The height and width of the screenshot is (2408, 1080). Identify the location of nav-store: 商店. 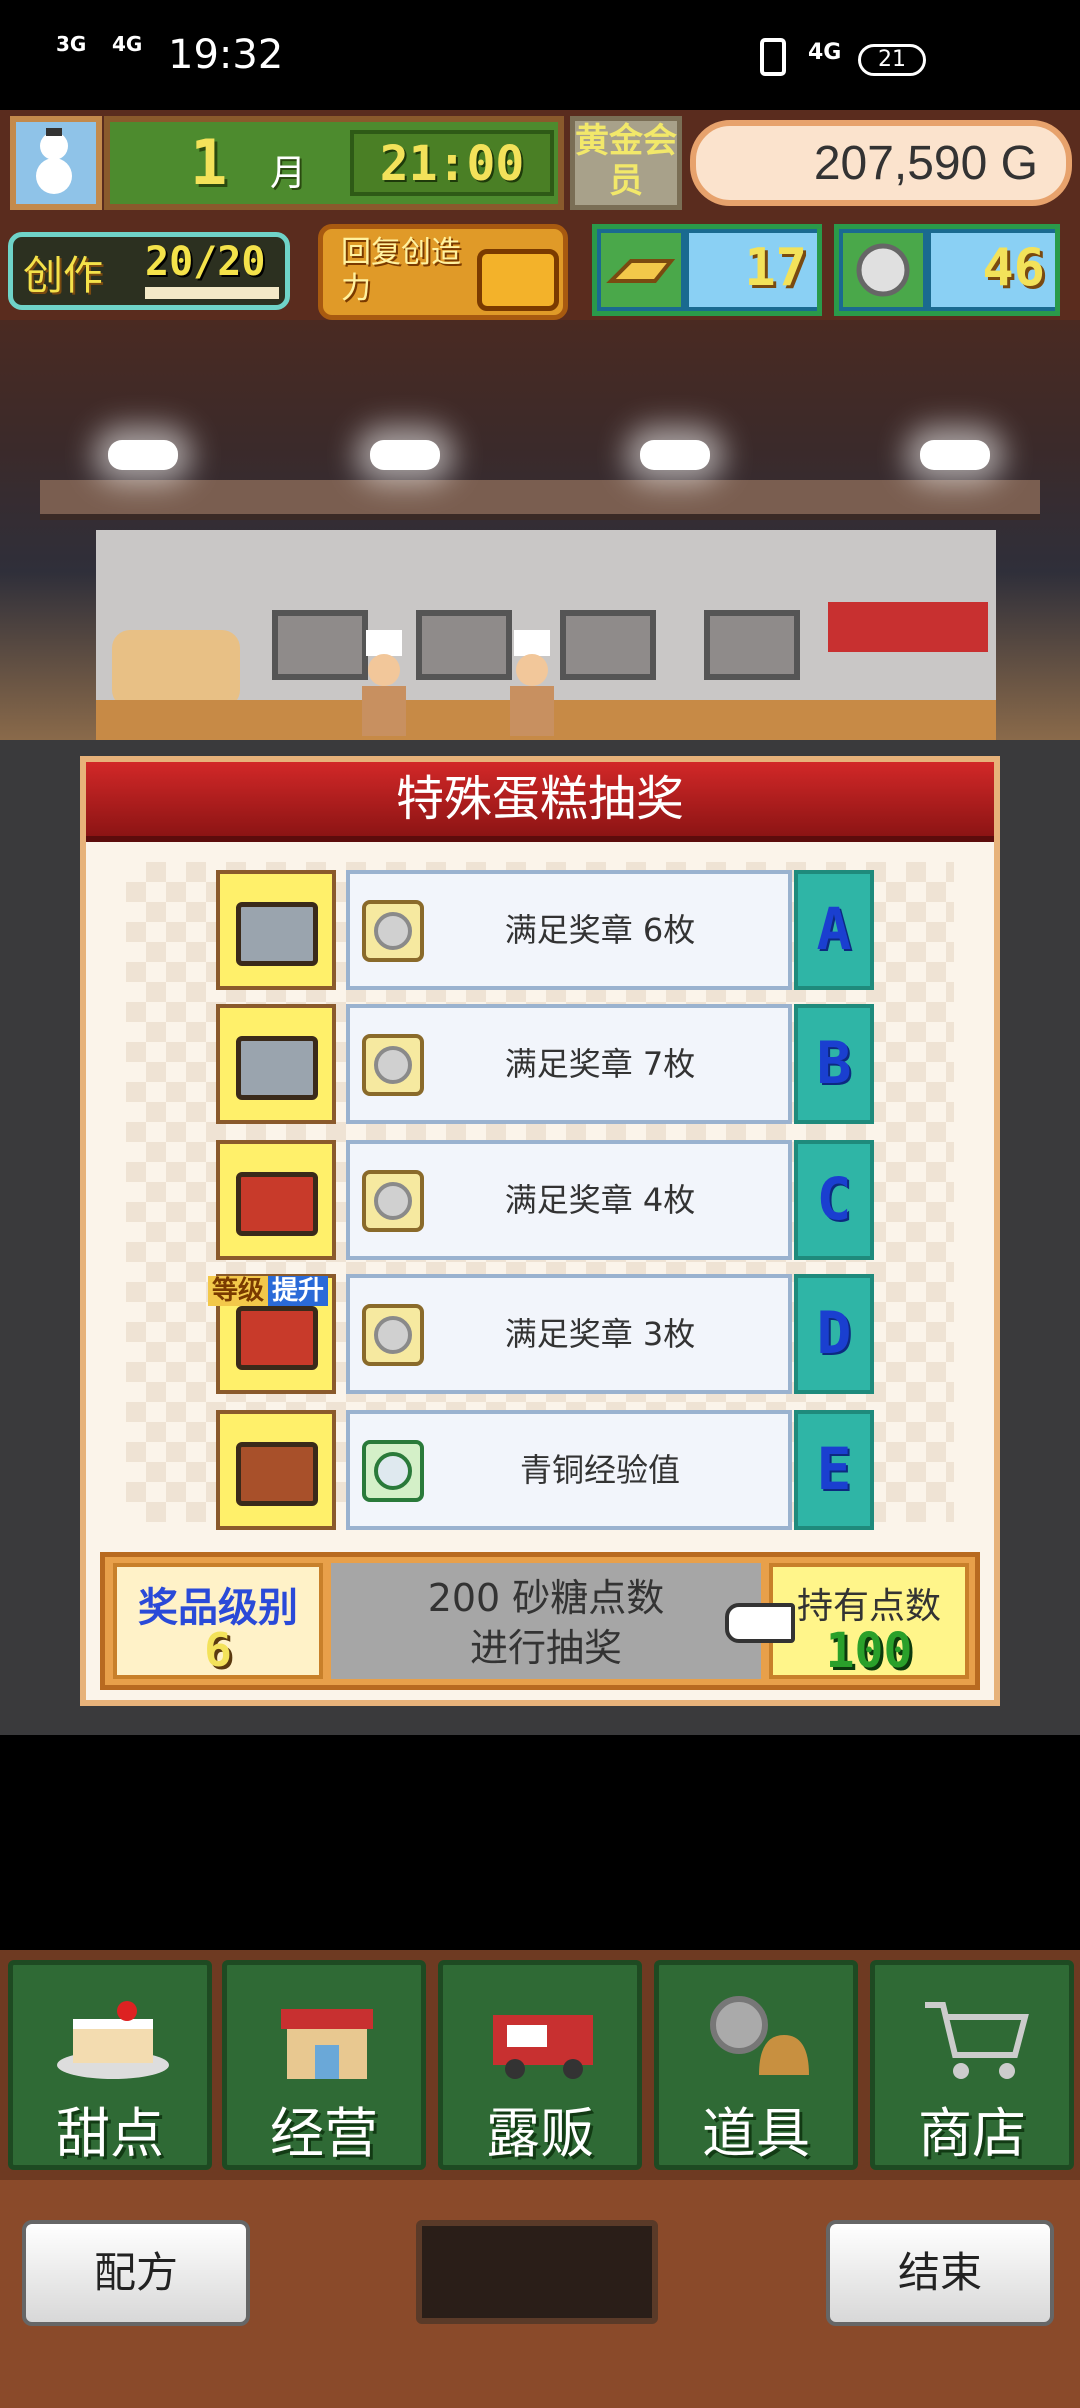
(972, 2065).